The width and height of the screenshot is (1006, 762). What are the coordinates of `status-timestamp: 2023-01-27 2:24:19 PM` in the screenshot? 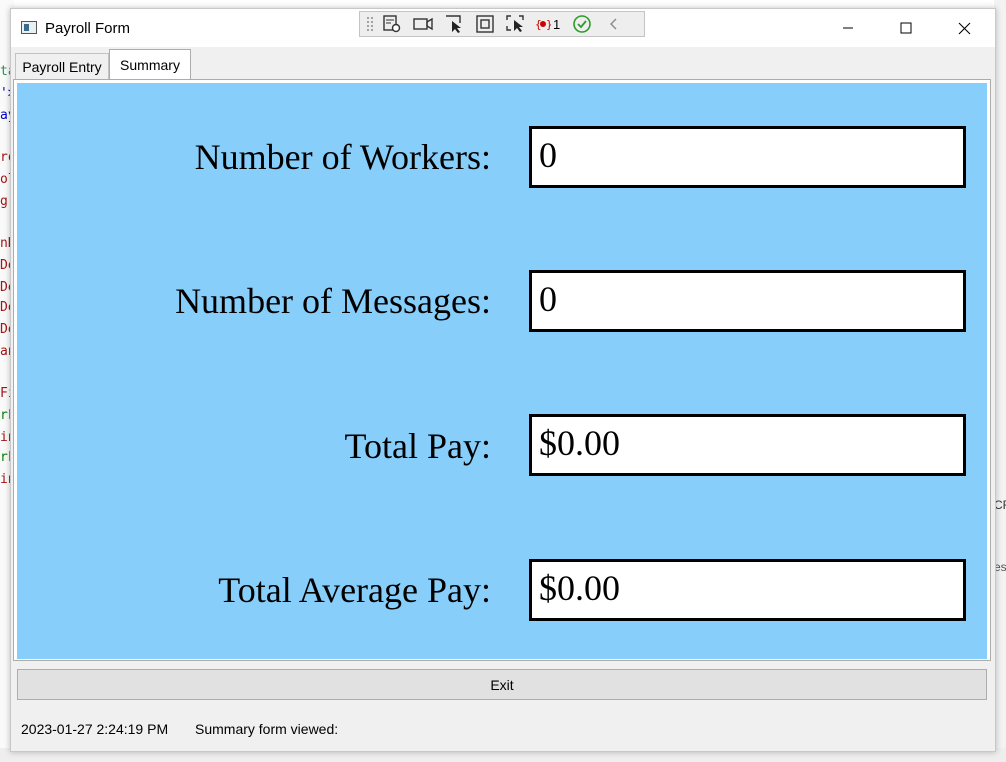 It's located at (95, 729).